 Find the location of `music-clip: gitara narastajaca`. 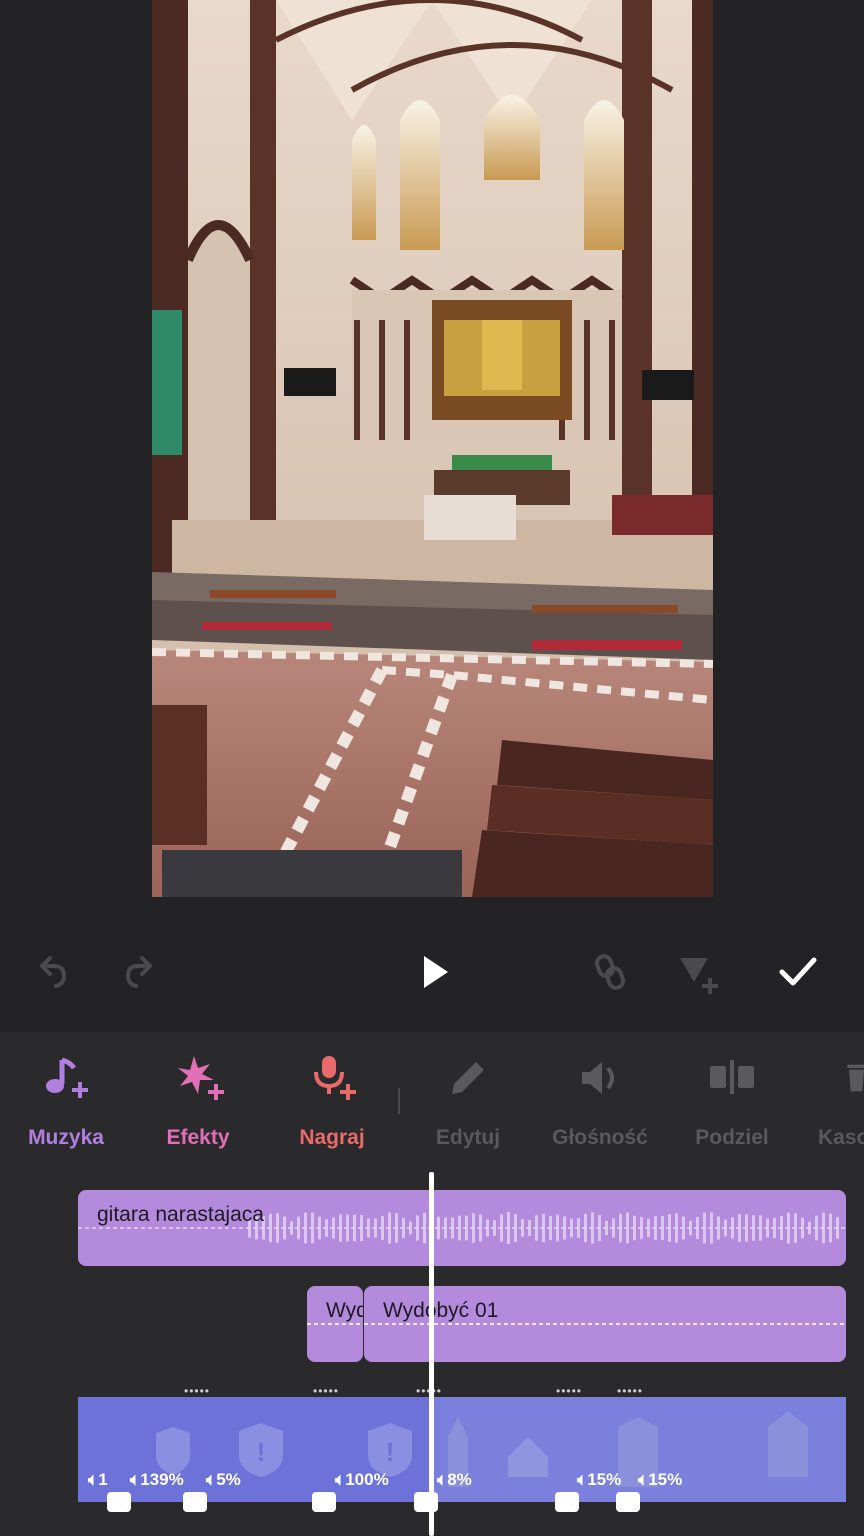

music-clip: gitara narastajaca is located at coordinates (462, 1228).